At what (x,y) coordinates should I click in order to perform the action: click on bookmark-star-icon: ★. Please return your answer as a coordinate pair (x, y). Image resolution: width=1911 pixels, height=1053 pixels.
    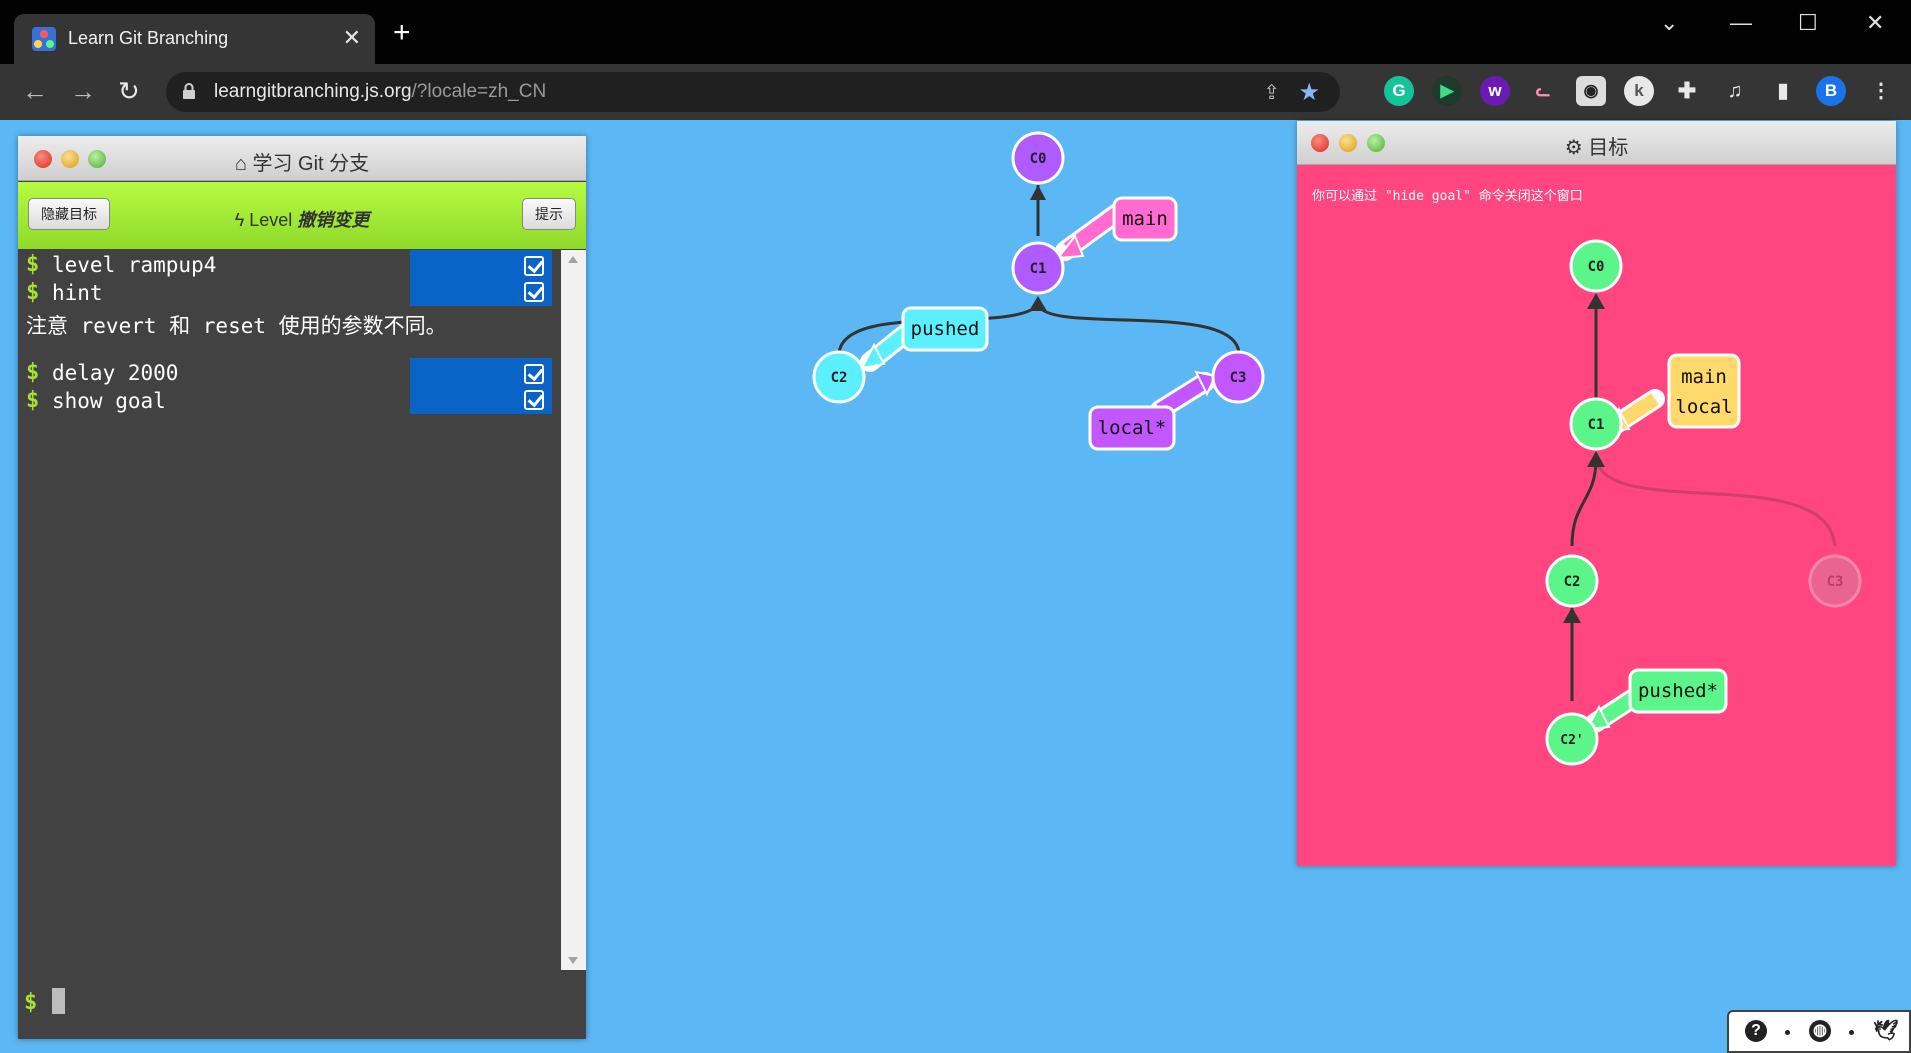
    Looking at the image, I should click on (1309, 92).